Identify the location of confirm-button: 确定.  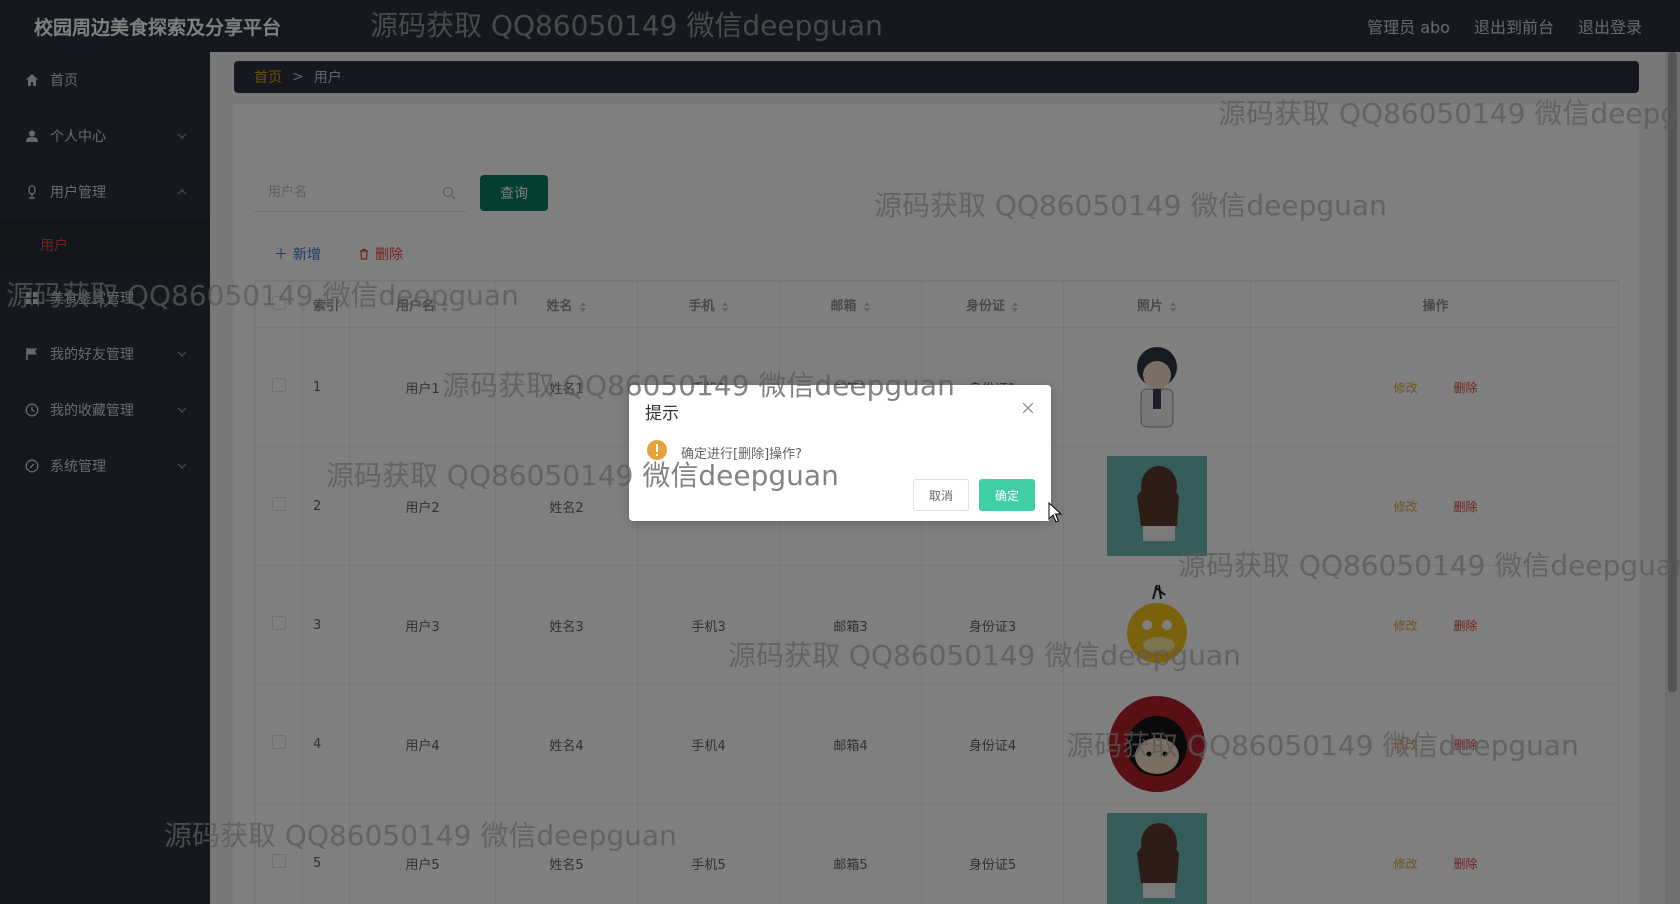
(1007, 495).